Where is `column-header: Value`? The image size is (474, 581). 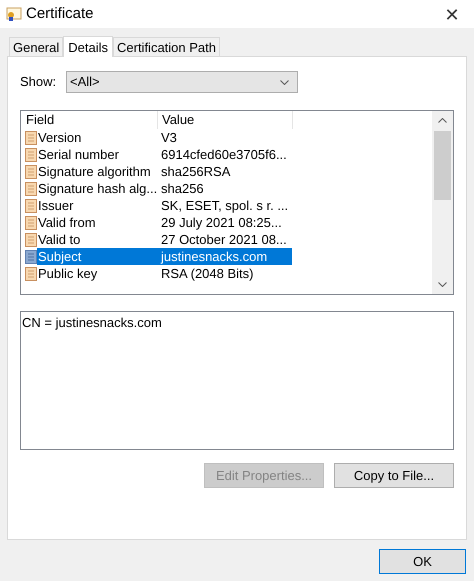 column-header: Value is located at coordinates (225, 120).